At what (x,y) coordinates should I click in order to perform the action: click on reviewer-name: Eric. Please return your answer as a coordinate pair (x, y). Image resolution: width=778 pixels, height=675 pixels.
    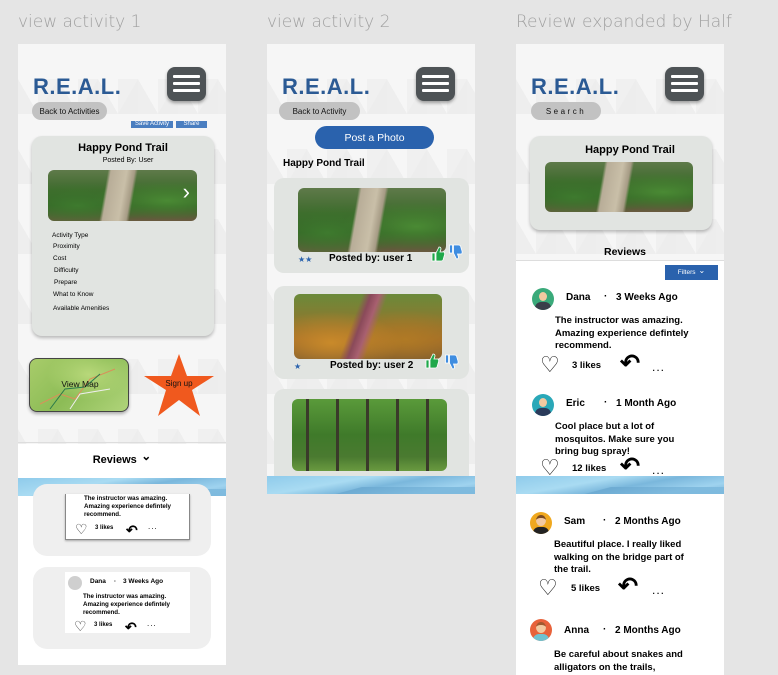
    Looking at the image, I should click on (575, 403).